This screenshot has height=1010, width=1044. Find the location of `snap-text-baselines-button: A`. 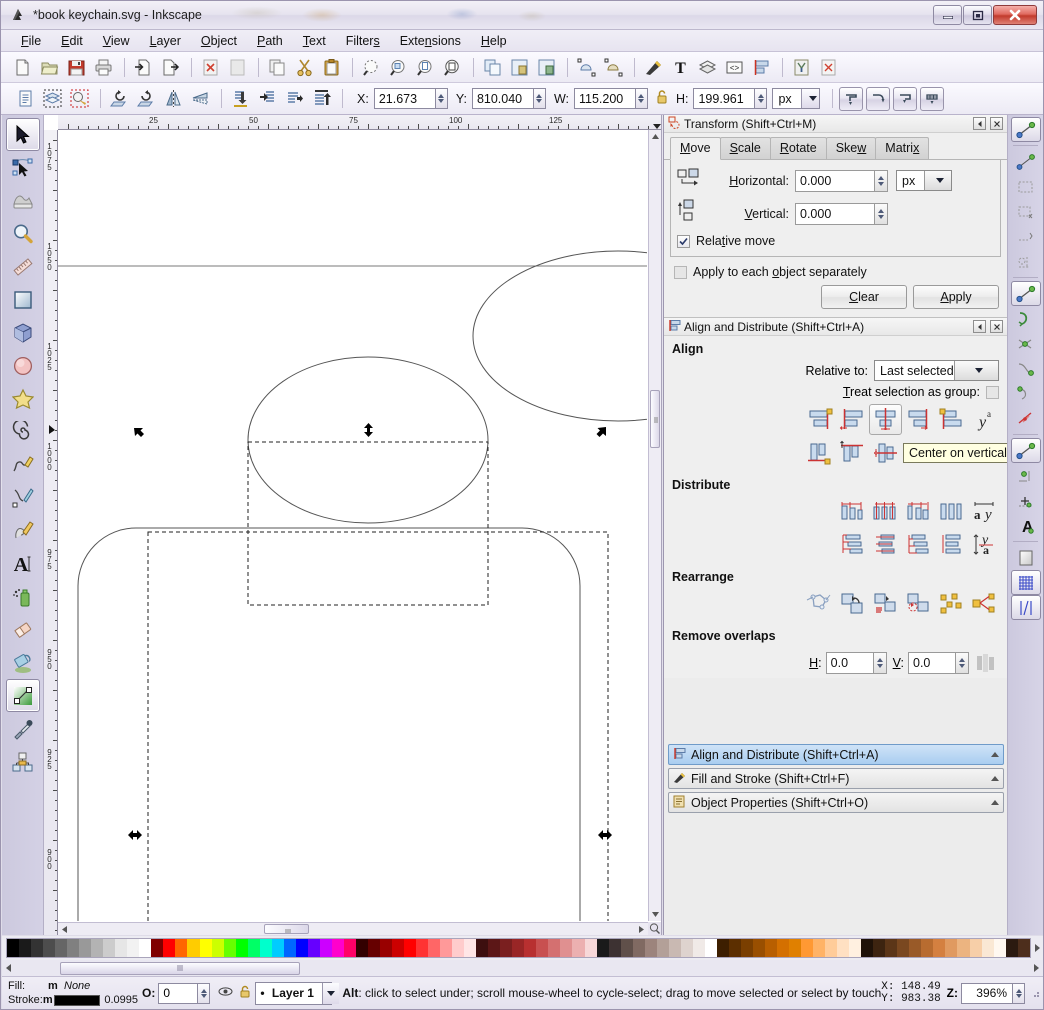

snap-text-baselines-button: A is located at coordinates (1026, 525).